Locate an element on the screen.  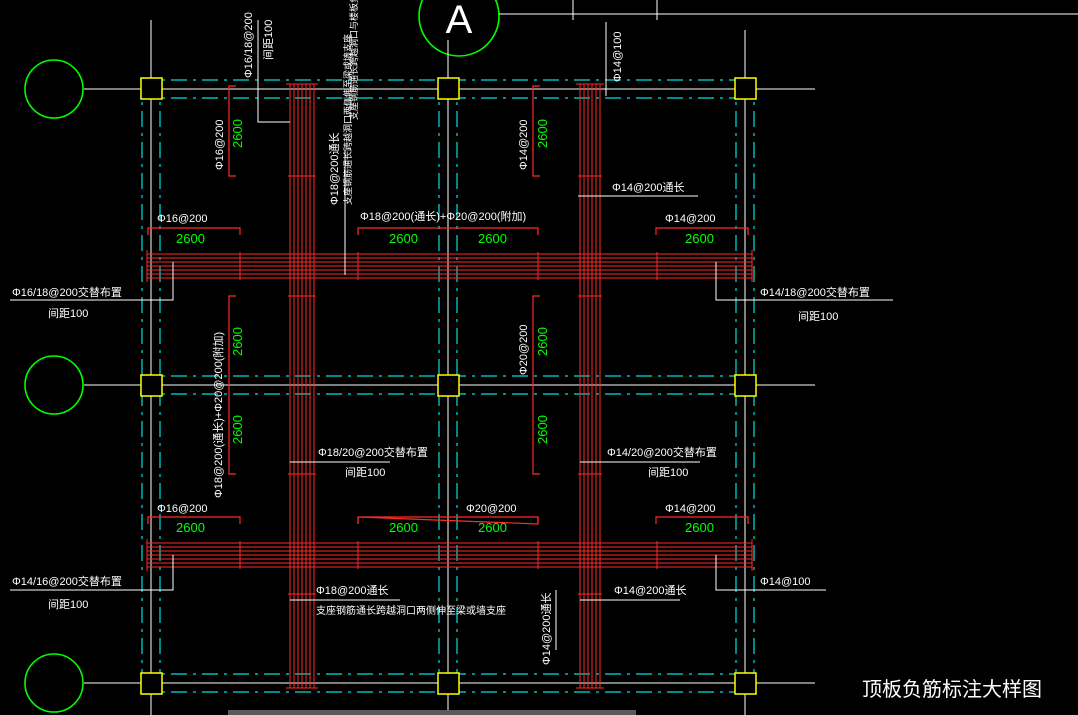
dim-c1-mid2: 2600 is located at coordinates (237, 429).